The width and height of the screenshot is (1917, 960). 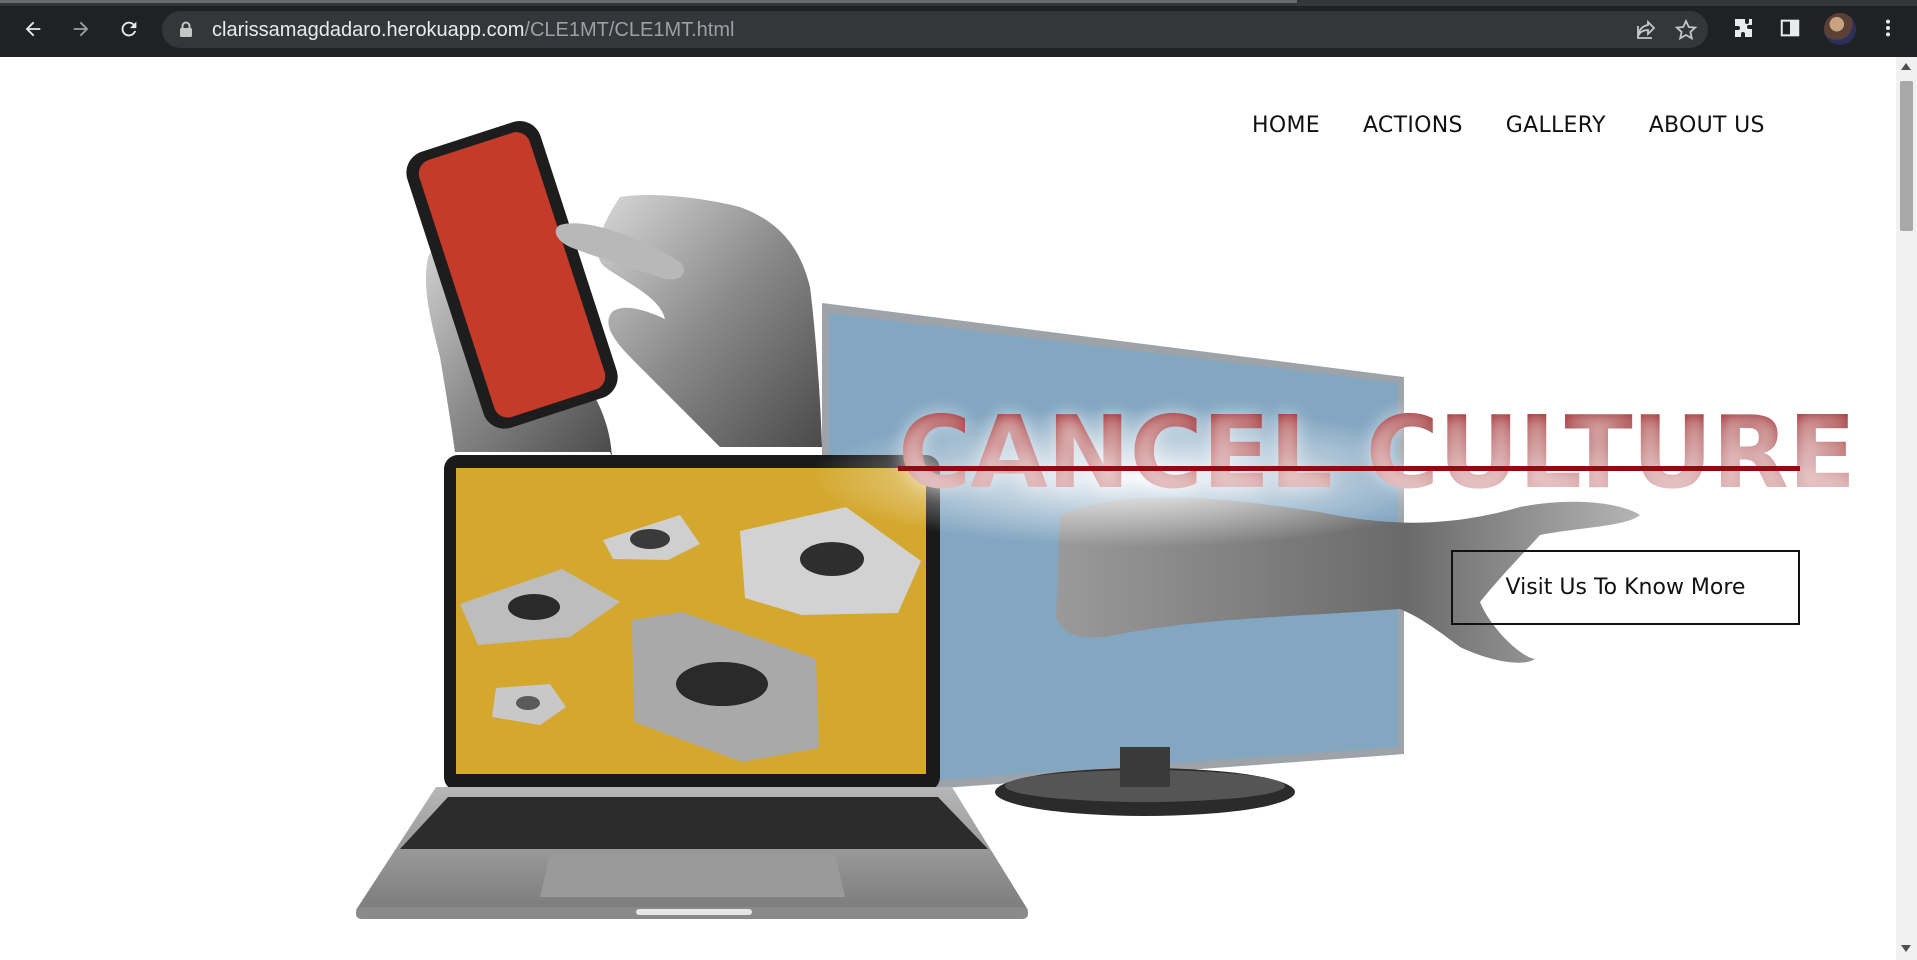 I want to click on nav-actions: ACTIONS, so click(x=1413, y=125).